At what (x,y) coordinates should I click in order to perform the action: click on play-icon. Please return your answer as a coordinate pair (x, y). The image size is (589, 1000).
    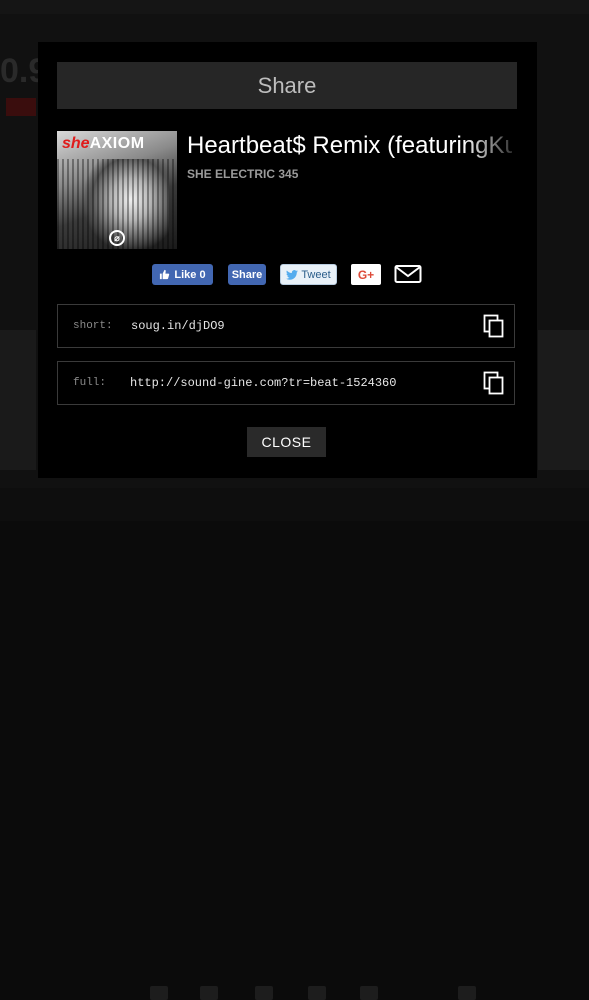
    Looking at the image, I should click on (264, 993).